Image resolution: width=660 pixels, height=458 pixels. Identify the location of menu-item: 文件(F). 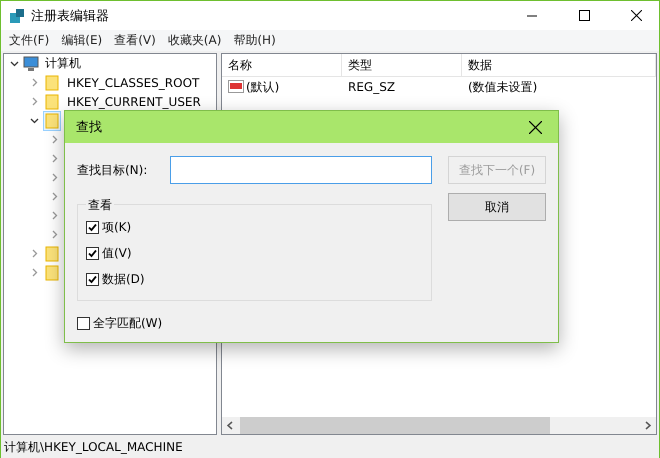
(29, 40).